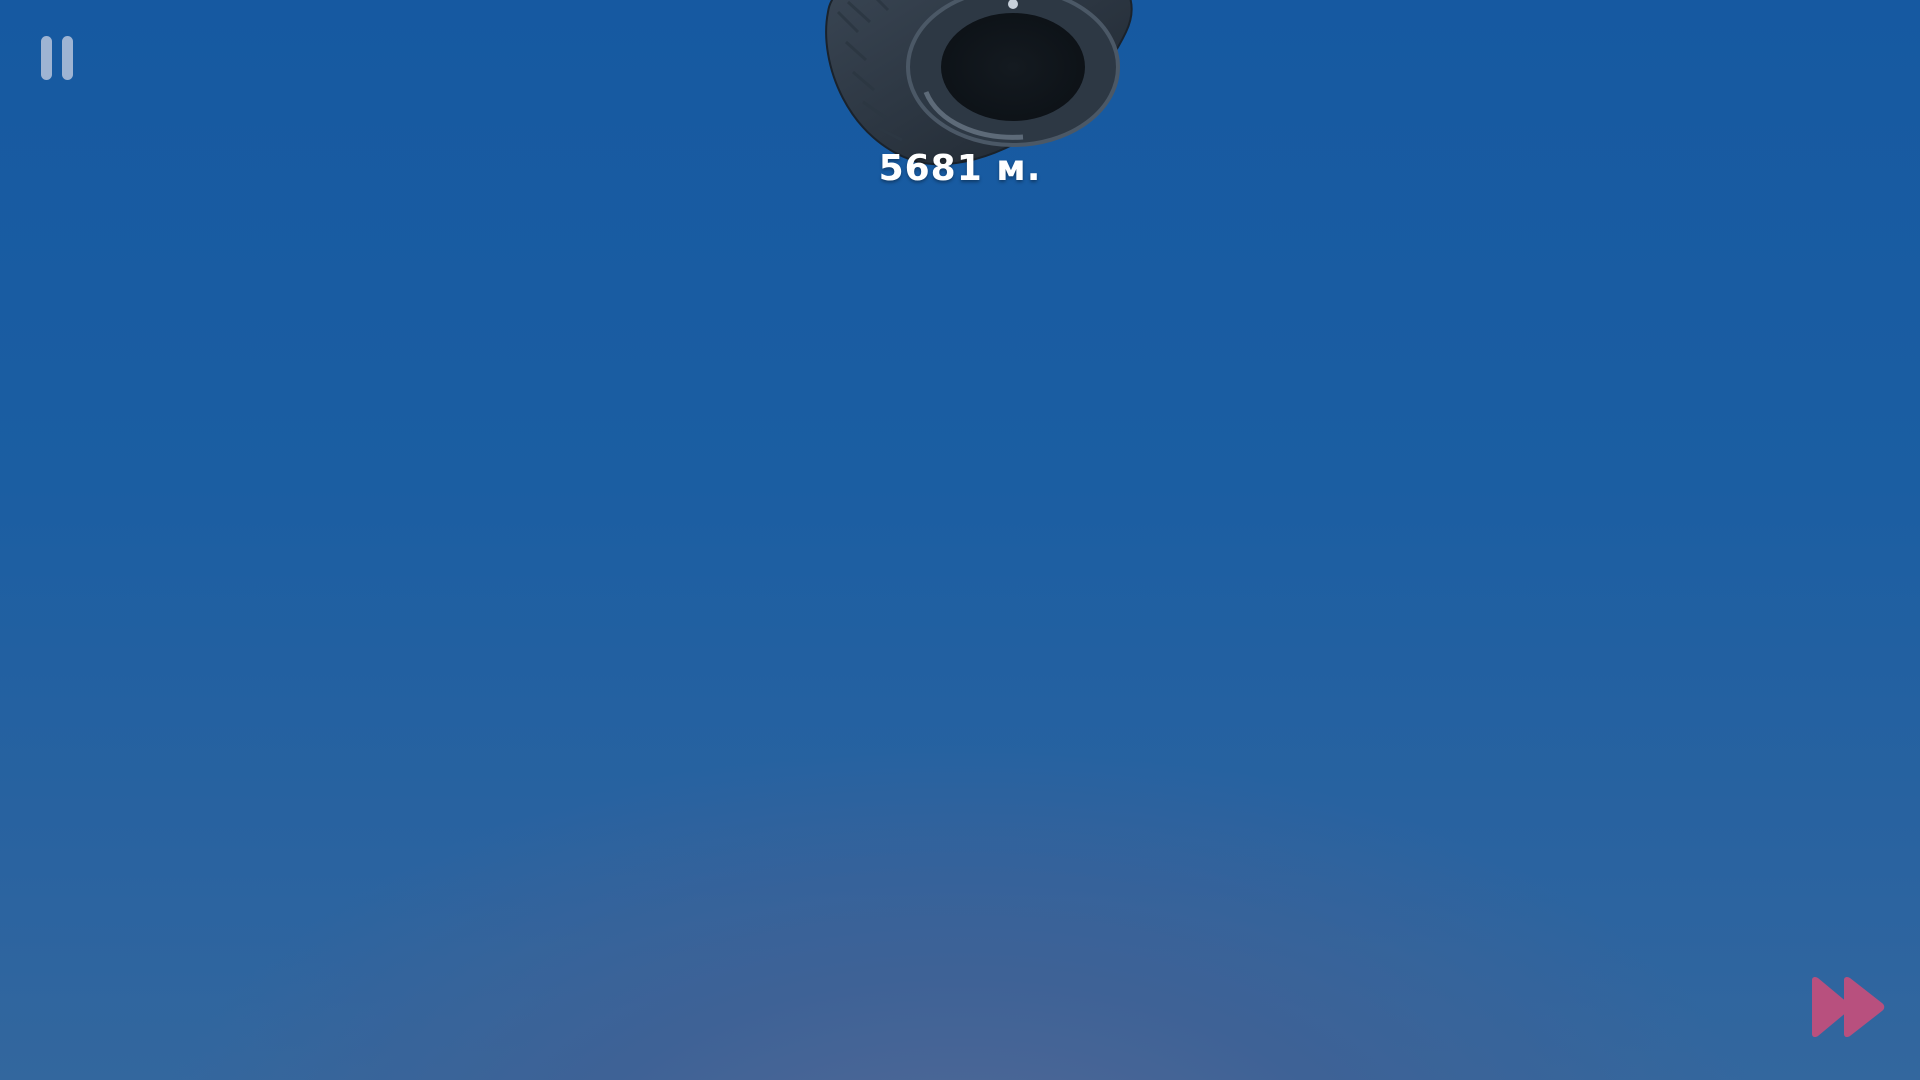  What do you see at coordinates (979, 83) in the screenshot?
I see `tire-icon` at bounding box center [979, 83].